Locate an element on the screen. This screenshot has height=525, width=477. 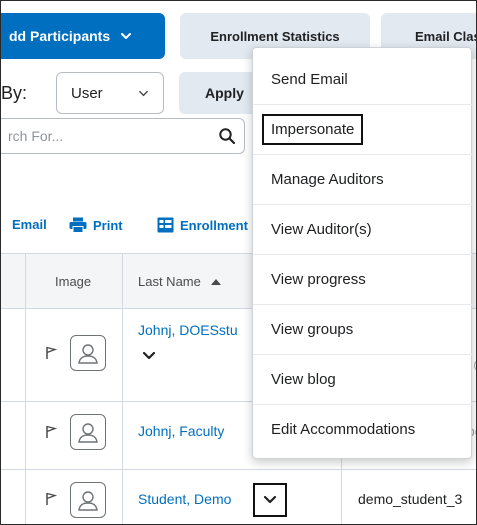
menu-item-label: Edit Accommodations is located at coordinates (343, 429).